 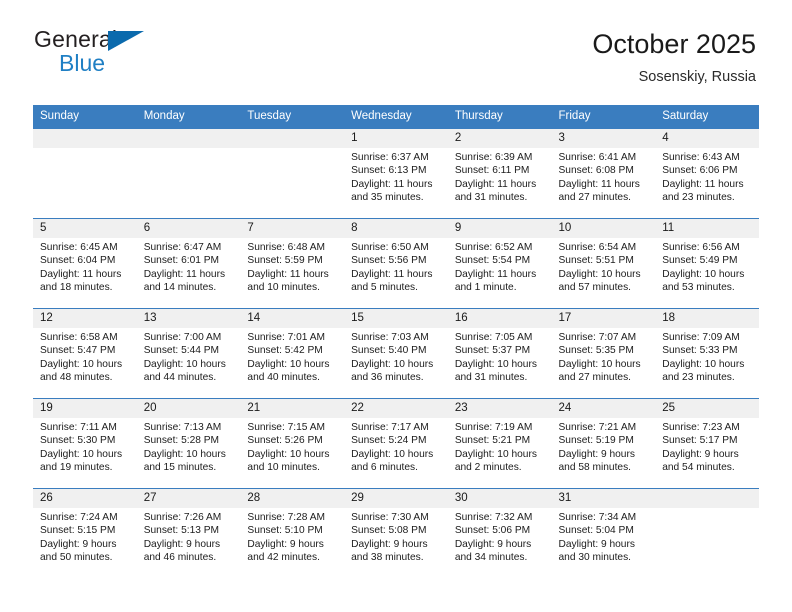 What do you see at coordinates (707, 138) in the screenshot?
I see `day-number: 4` at bounding box center [707, 138].